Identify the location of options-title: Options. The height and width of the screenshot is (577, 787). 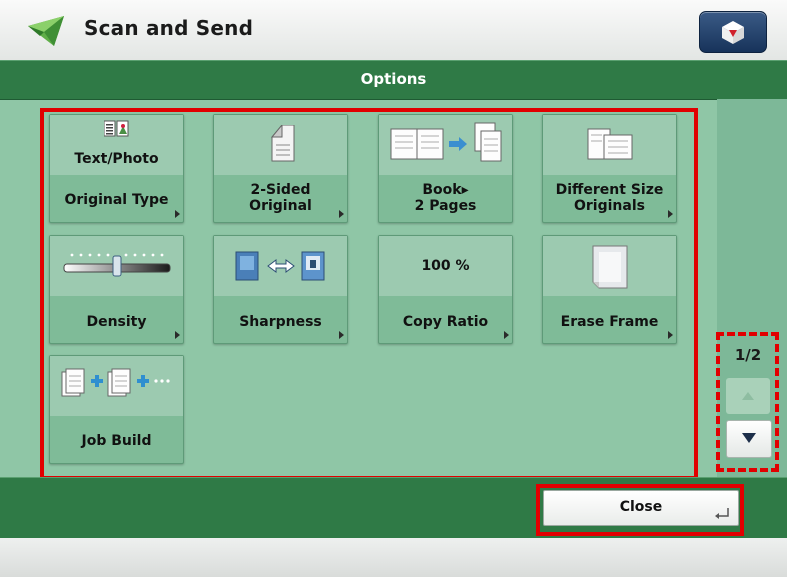
(393, 79).